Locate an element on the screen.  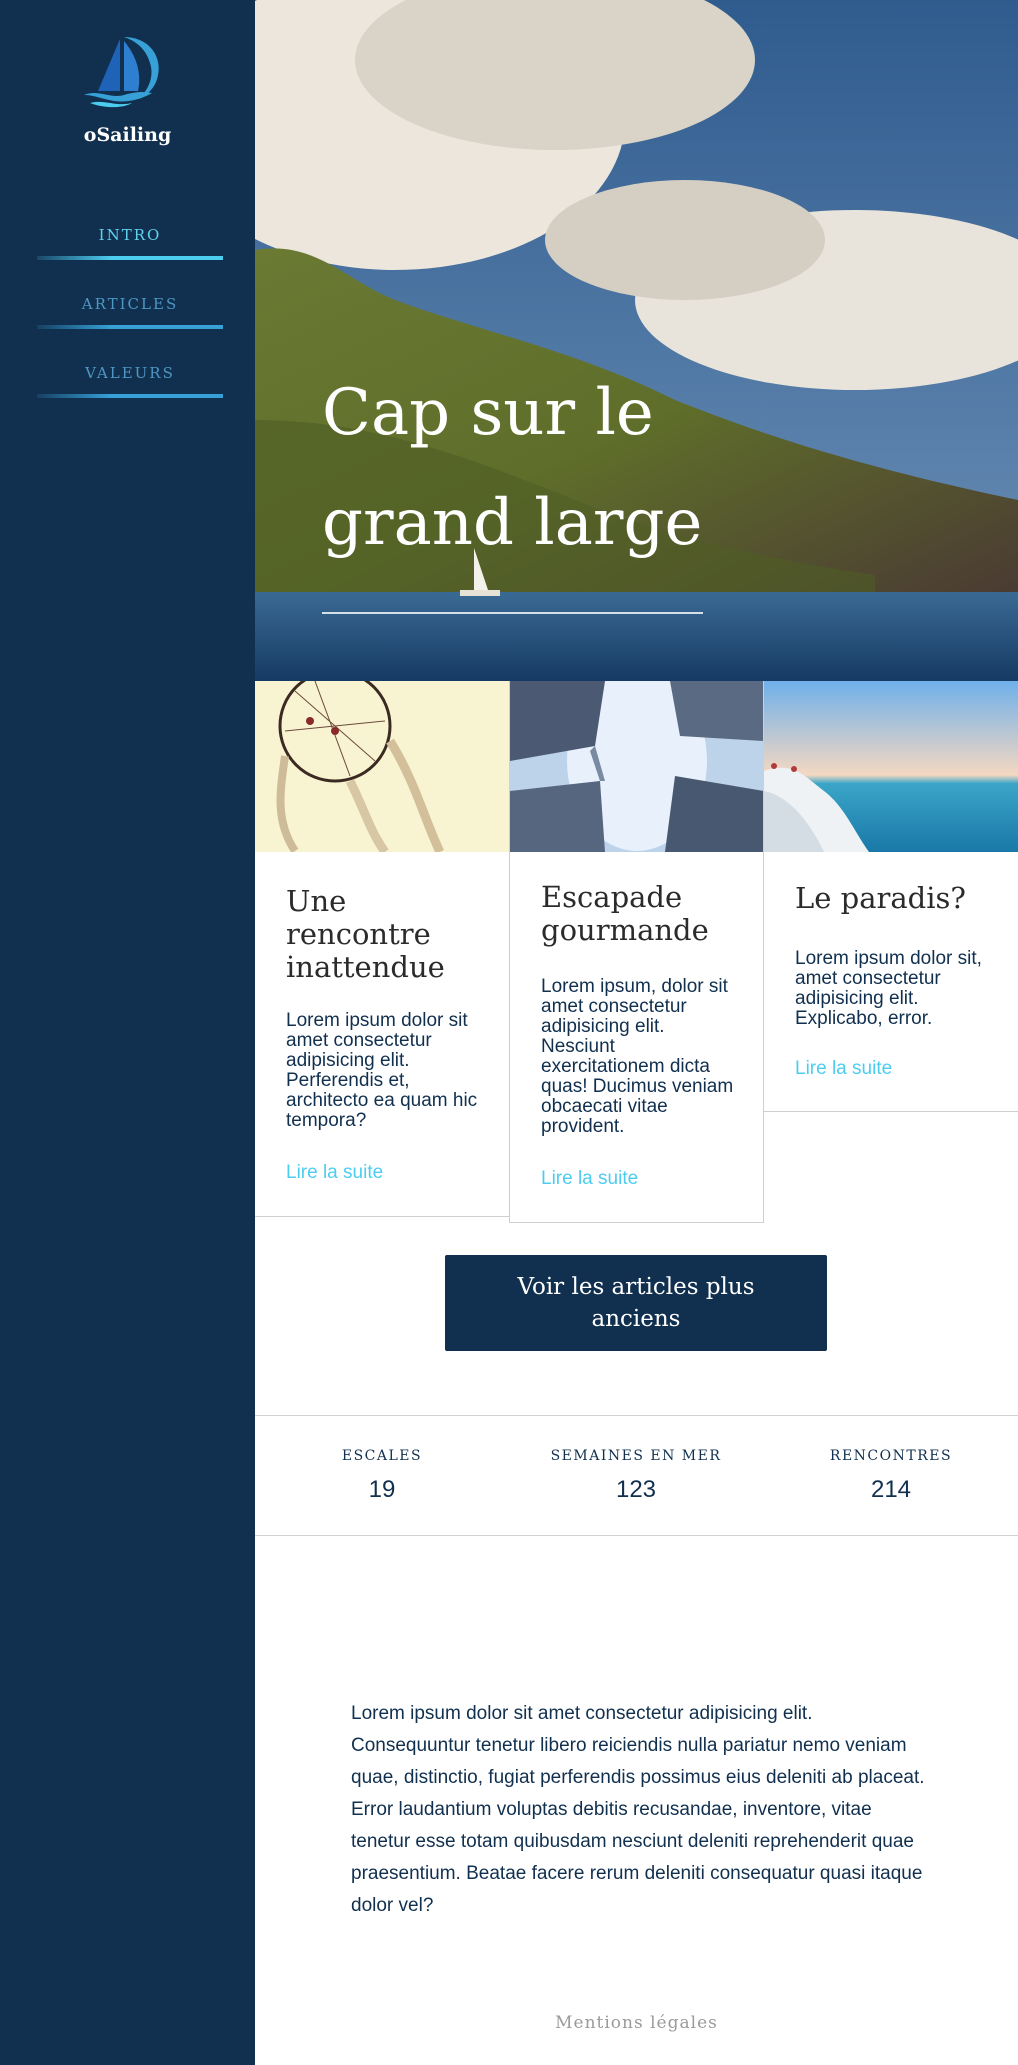
hero-title: Cap sur le grand large is located at coordinates (582, 468).